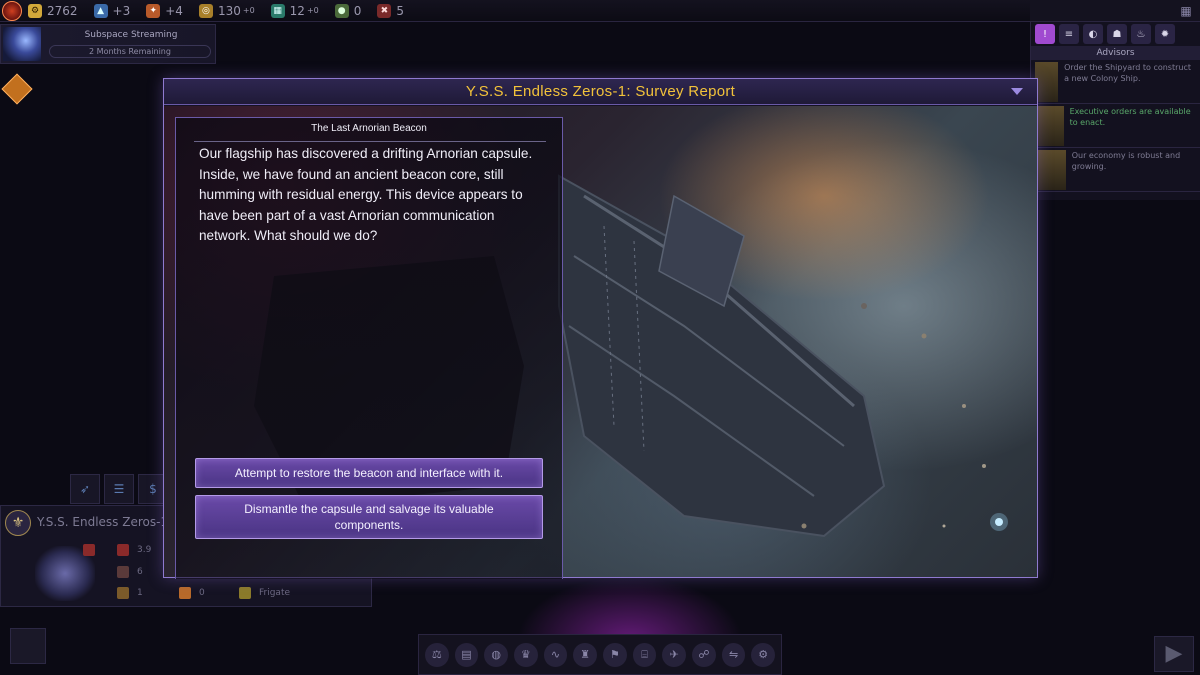 Image resolution: width=1200 pixels, height=675 pixels. What do you see at coordinates (600, 92) in the screenshot?
I see `modal-title: Y.S.S. Endless Zeros-1: Survey Report` at bounding box center [600, 92].